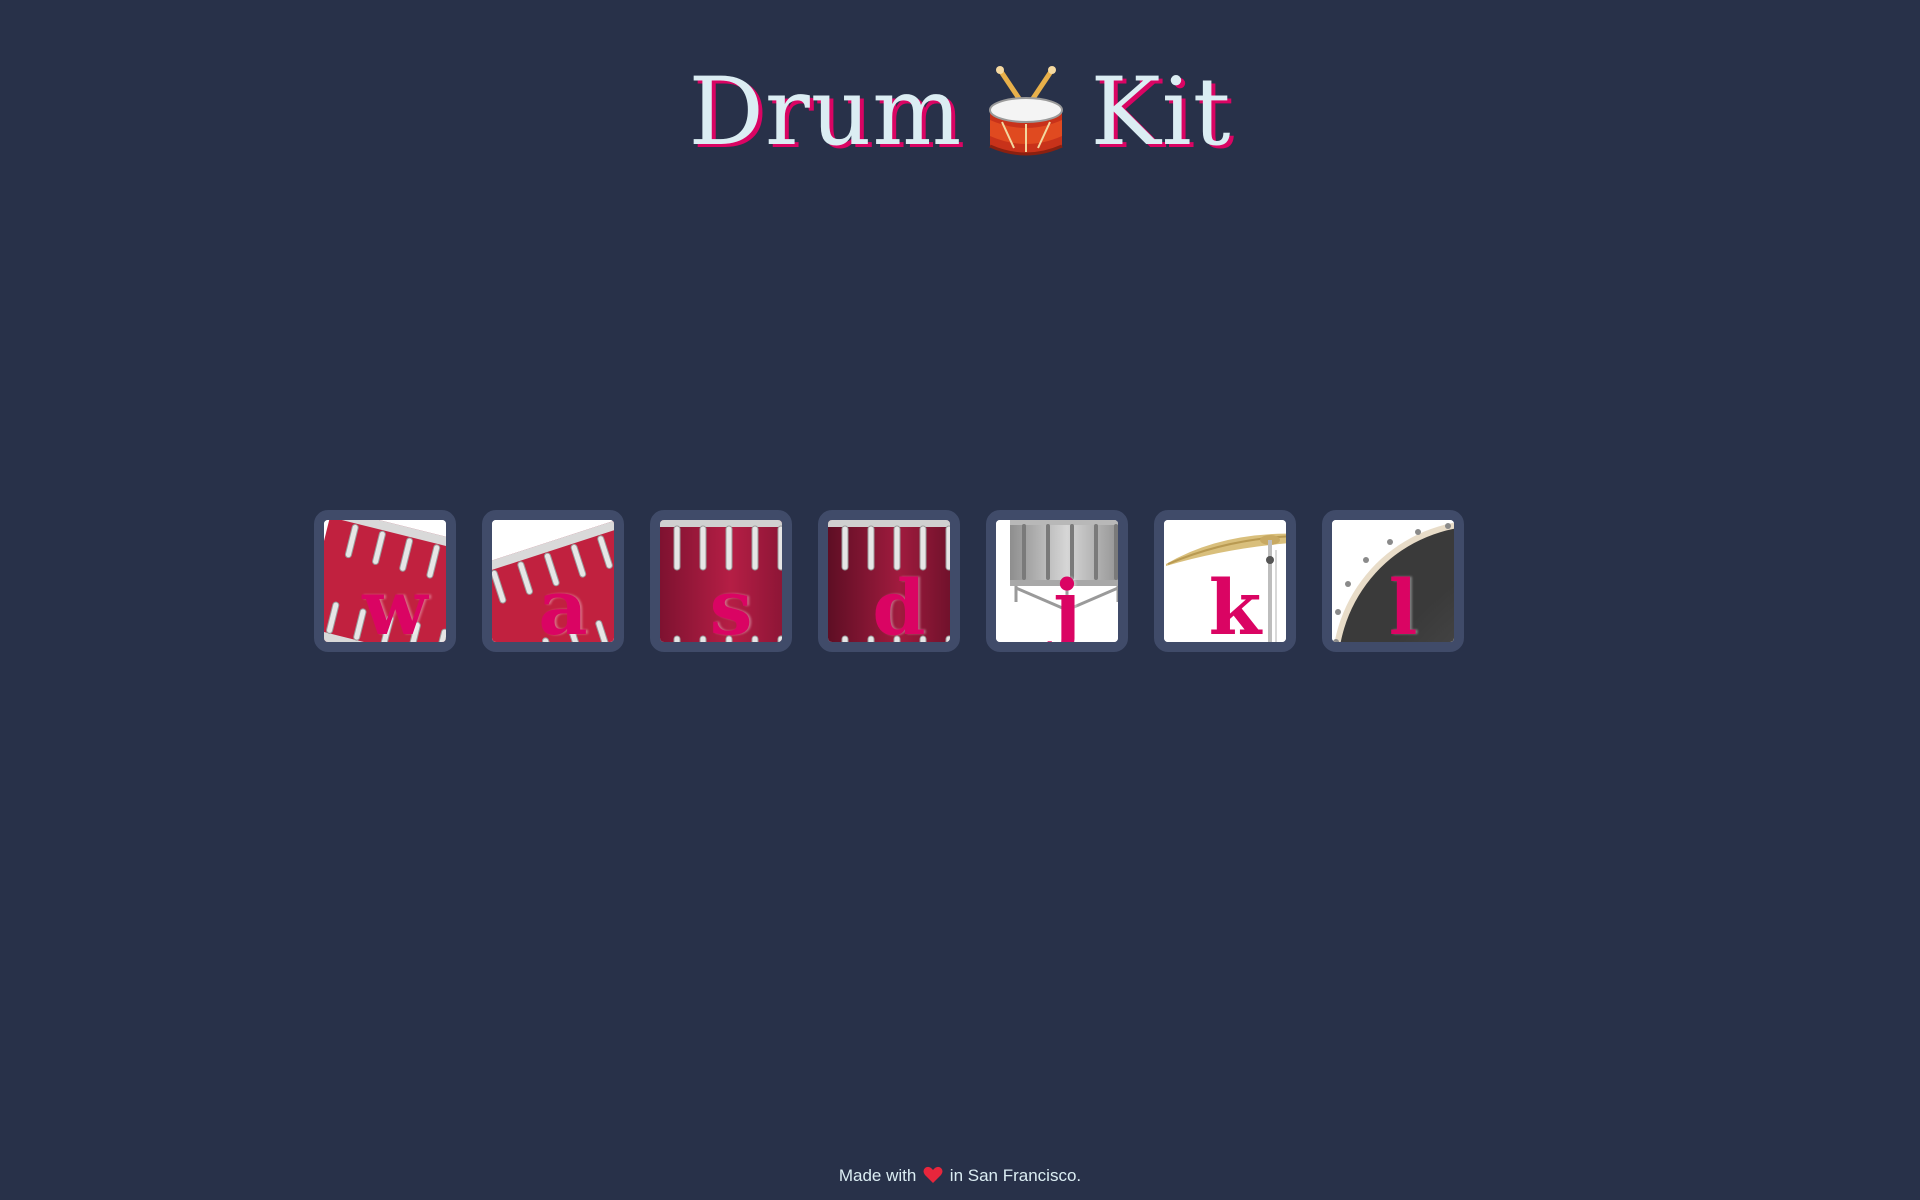 This screenshot has height=1200, width=1920. Describe the element at coordinates (1026, 110) in the screenshot. I see `drum-with-sticks-icon` at that location.